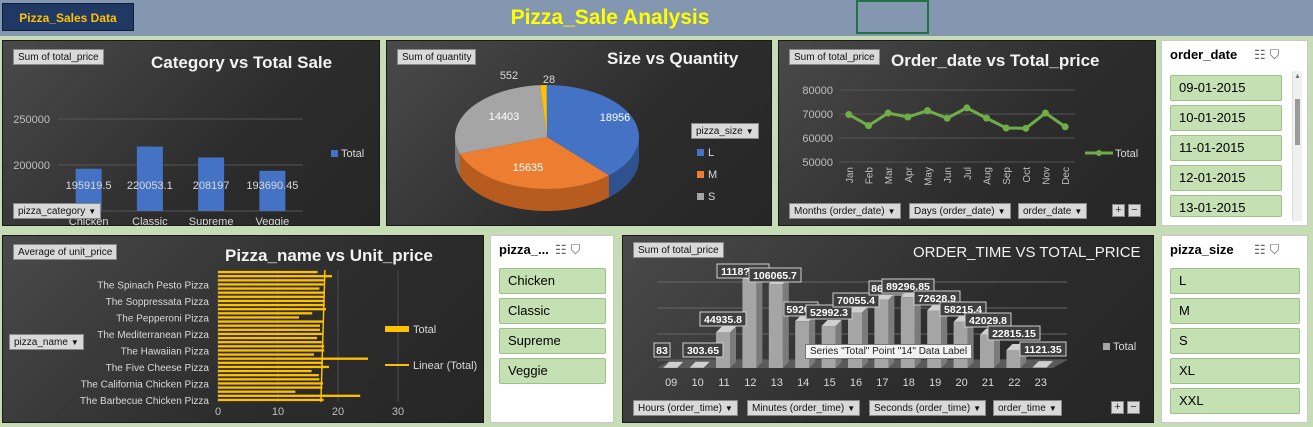 This screenshot has width=1313, height=427. What do you see at coordinates (158, 368) in the screenshot?
I see `y-tick-label: The Five Cheese Pizza` at bounding box center [158, 368].